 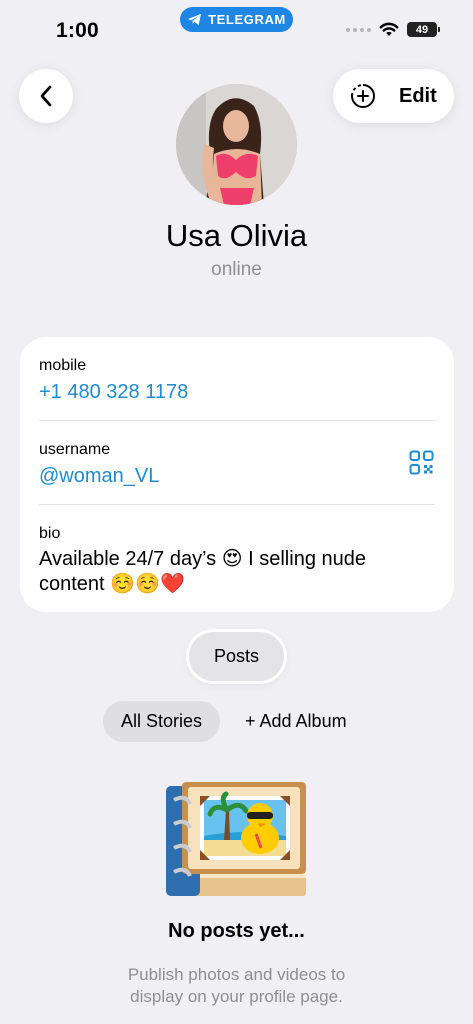 I want to click on battery-level: 49, so click(x=422, y=29).